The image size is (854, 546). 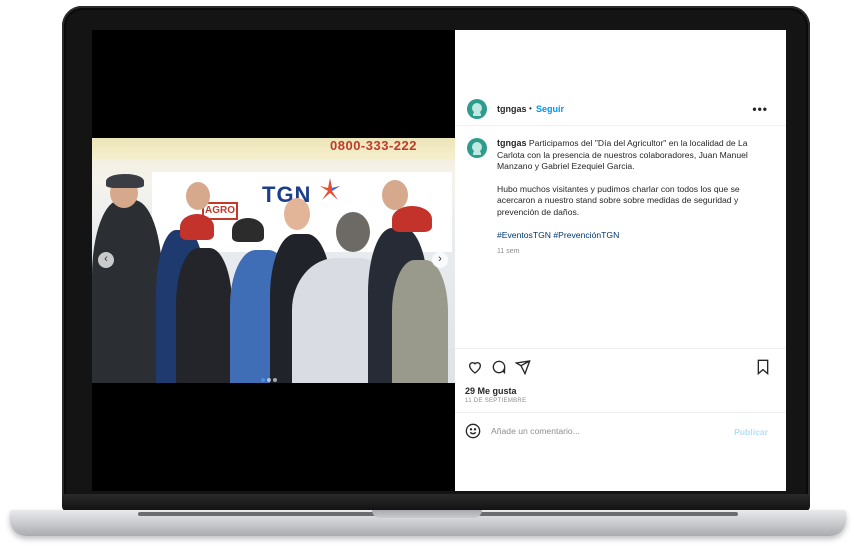 What do you see at coordinates (297, 214) in the screenshot?
I see `person-5-head` at bounding box center [297, 214].